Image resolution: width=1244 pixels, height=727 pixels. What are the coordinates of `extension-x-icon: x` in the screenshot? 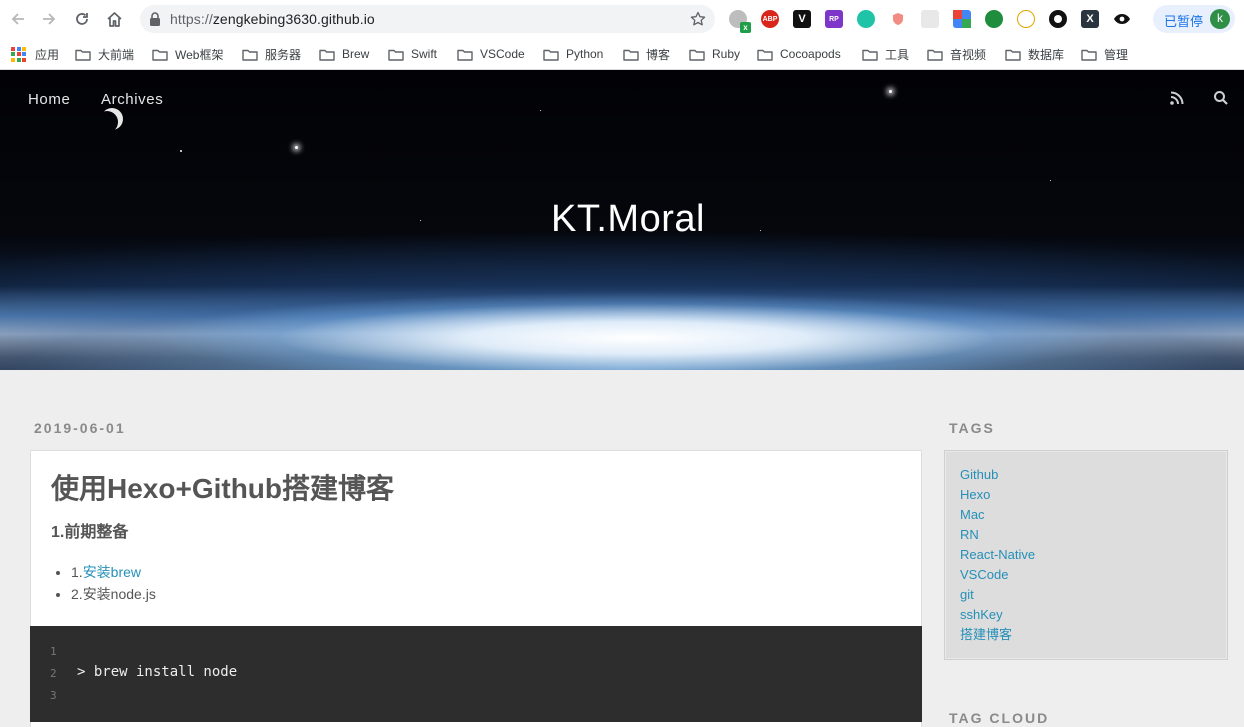 It's located at (740, 21).